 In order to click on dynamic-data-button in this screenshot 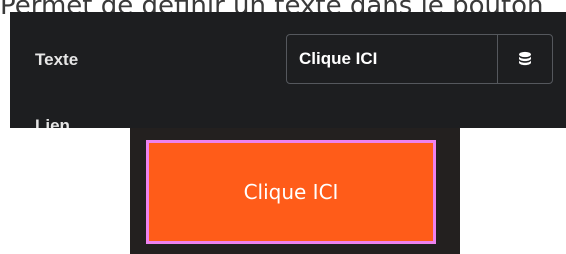, I will do `click(525, 59)`.